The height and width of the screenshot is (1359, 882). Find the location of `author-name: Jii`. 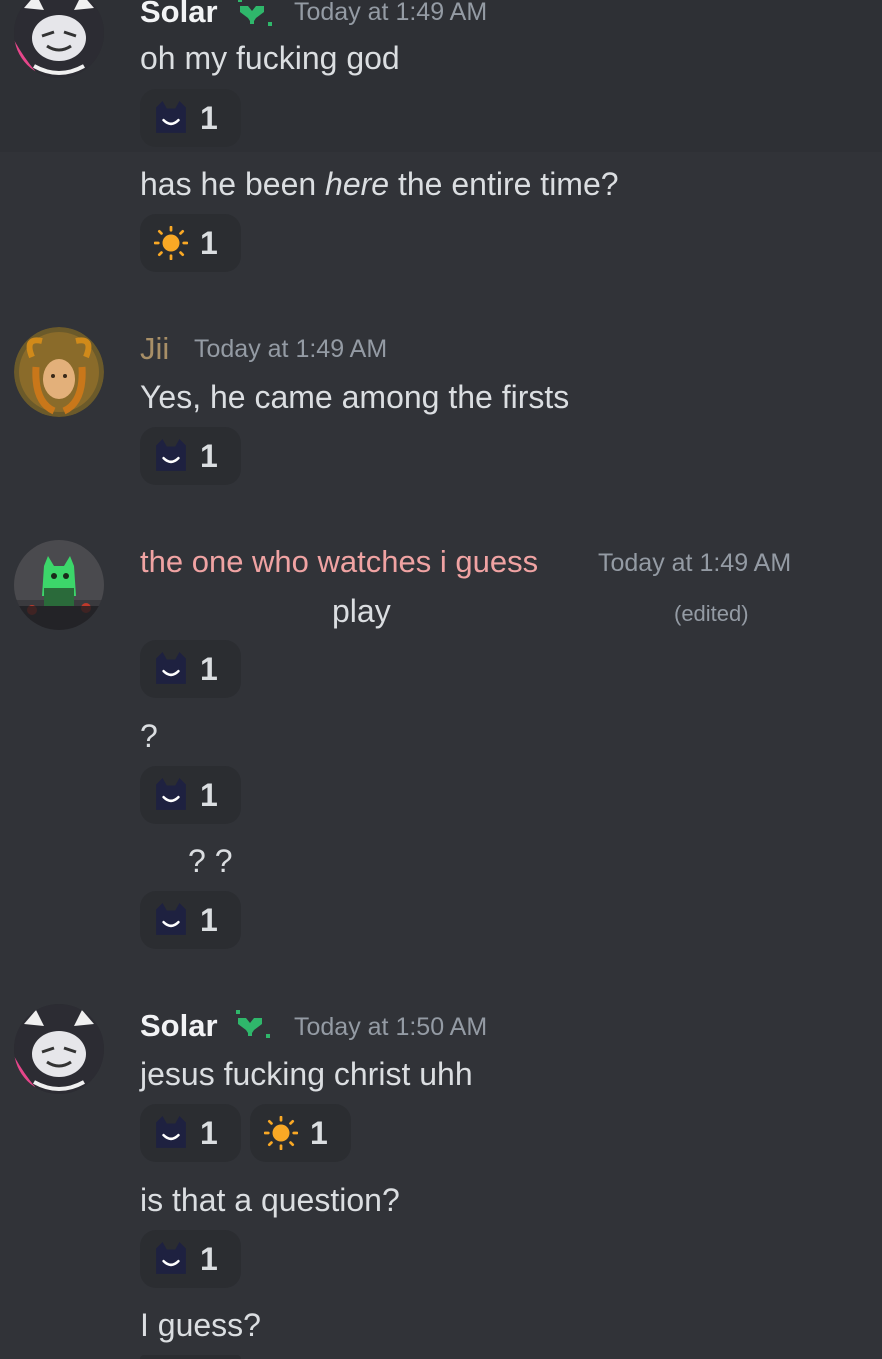

author-name: Jii is located at coordinates (154, 348).